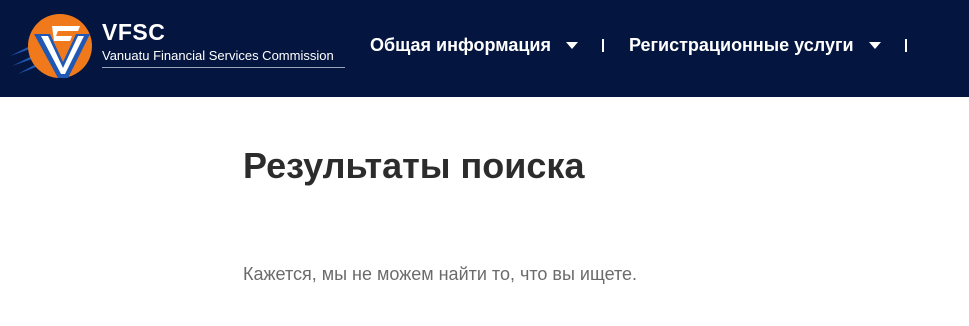  I want to click on vfsc-logo-icon, so click(51, 46).